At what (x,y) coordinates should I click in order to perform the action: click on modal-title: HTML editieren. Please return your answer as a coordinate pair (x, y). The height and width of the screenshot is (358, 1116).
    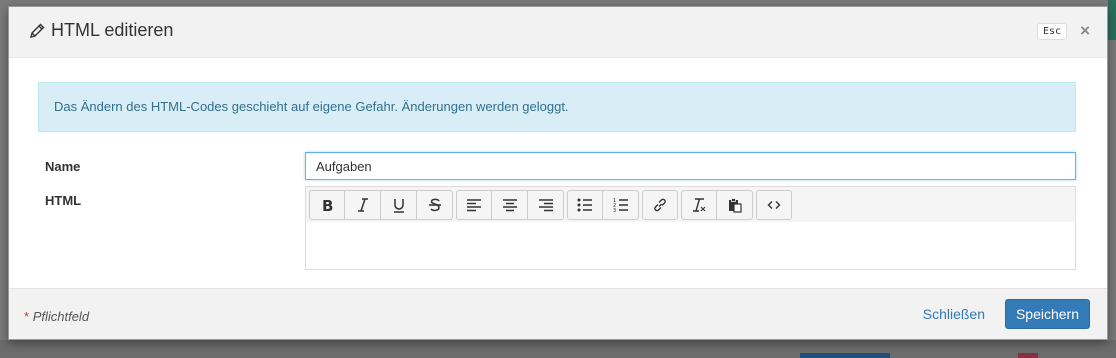
    Looking at the image, I should click on (100, 30).